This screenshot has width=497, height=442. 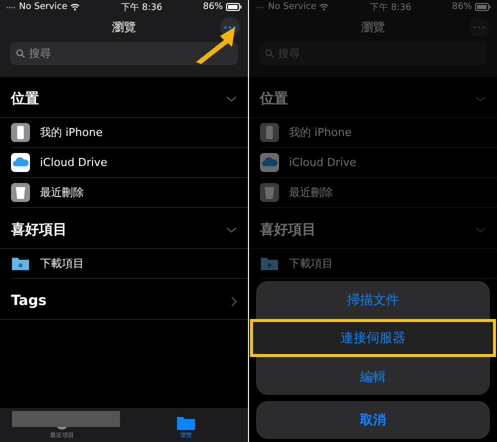 What do you see at coordinates (119, 53) in the screenshot?
I see `search-input: 搜尋` at bounding box center [119, 53].